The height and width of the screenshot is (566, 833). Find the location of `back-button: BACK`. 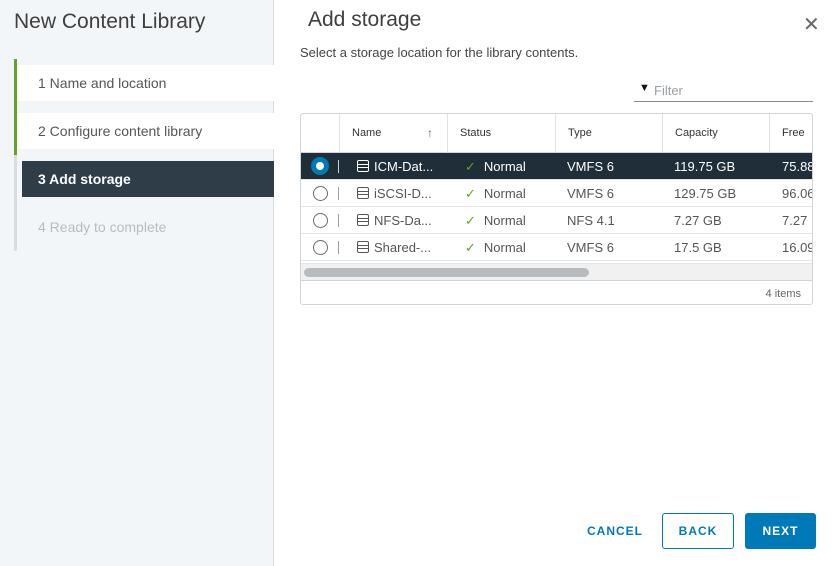

back-button: BACK is located at coordinates (698, 531).